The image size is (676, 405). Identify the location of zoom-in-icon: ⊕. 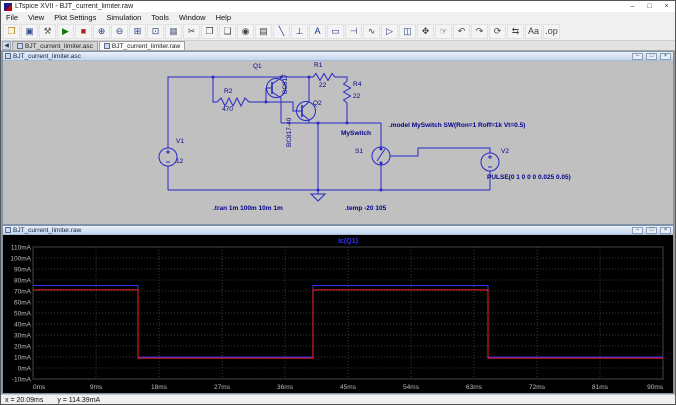
(101, 30).